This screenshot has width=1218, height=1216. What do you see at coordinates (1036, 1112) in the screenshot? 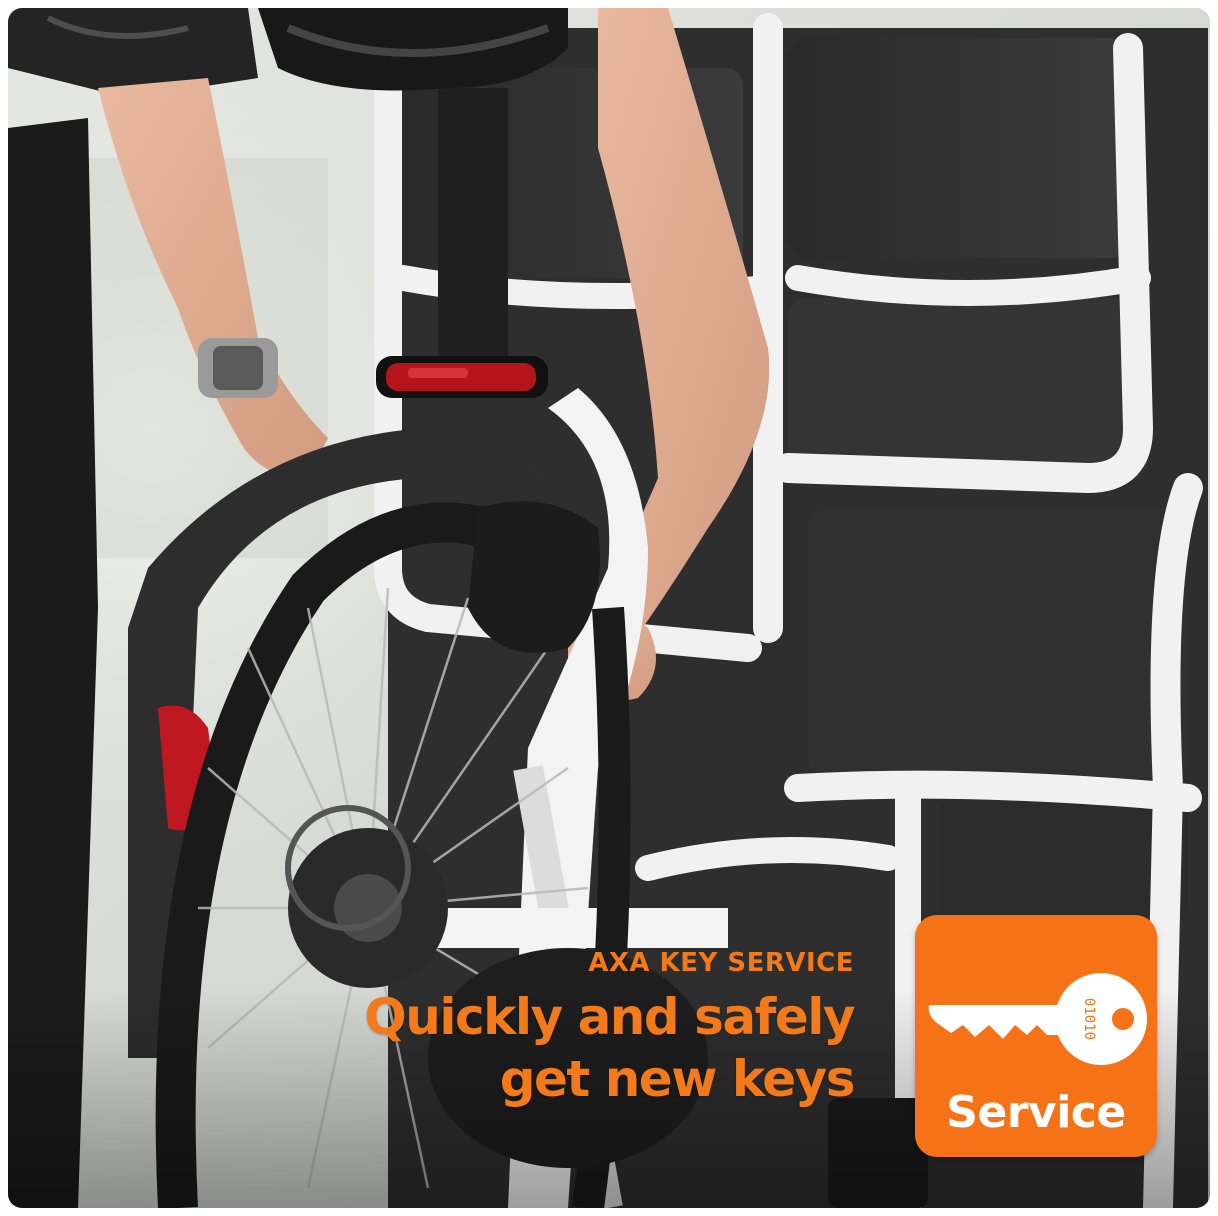
I see `service-label: Service` at bounding box center [1036, 1112].